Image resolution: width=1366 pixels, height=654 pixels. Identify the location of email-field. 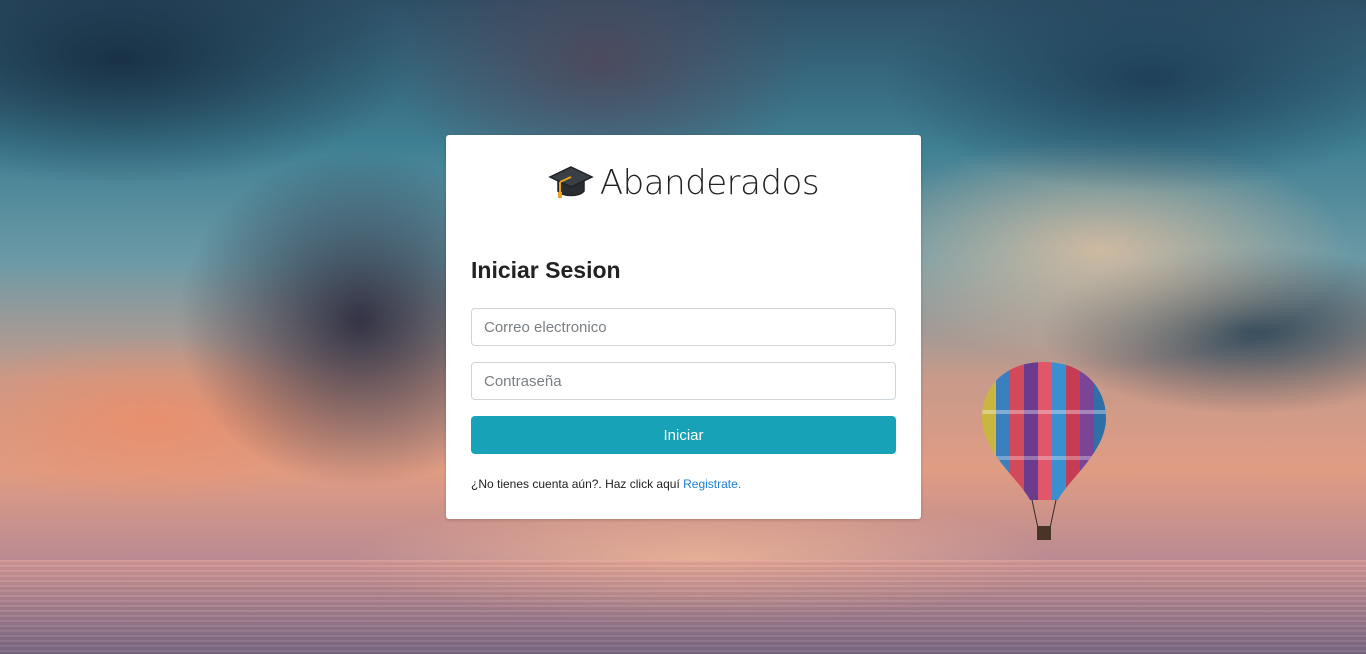
(683, 327).